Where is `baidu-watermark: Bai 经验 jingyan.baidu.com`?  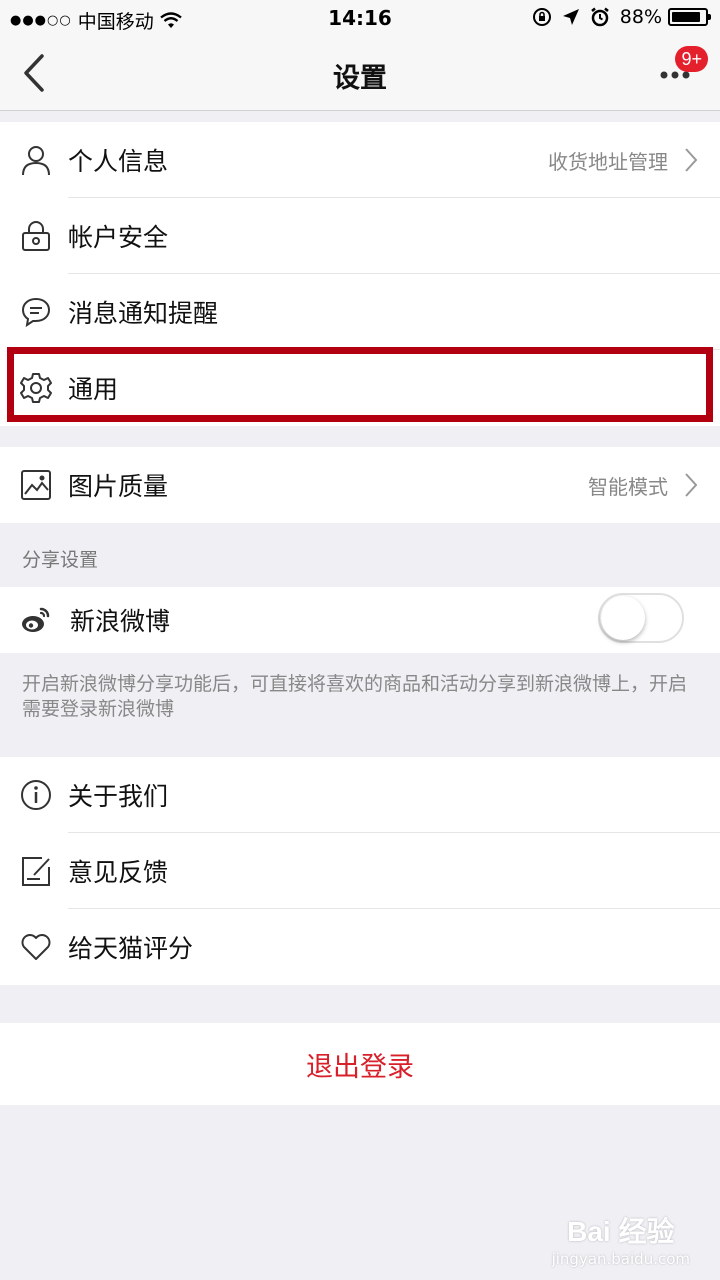
baidu-watermark: Bai 经验 jingyan.baidu.com is located at coordinates (621, 1239).